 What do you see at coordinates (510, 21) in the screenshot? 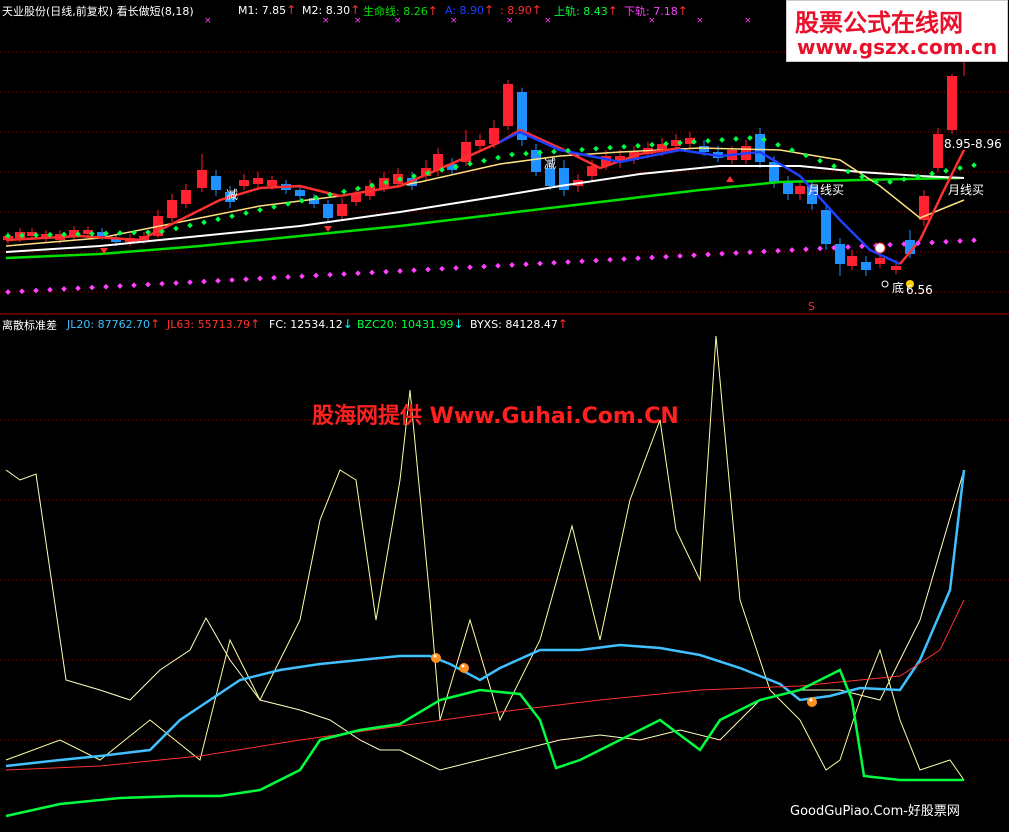
I see `top-x-mark-5: ×` at bounding box center [510, 21].